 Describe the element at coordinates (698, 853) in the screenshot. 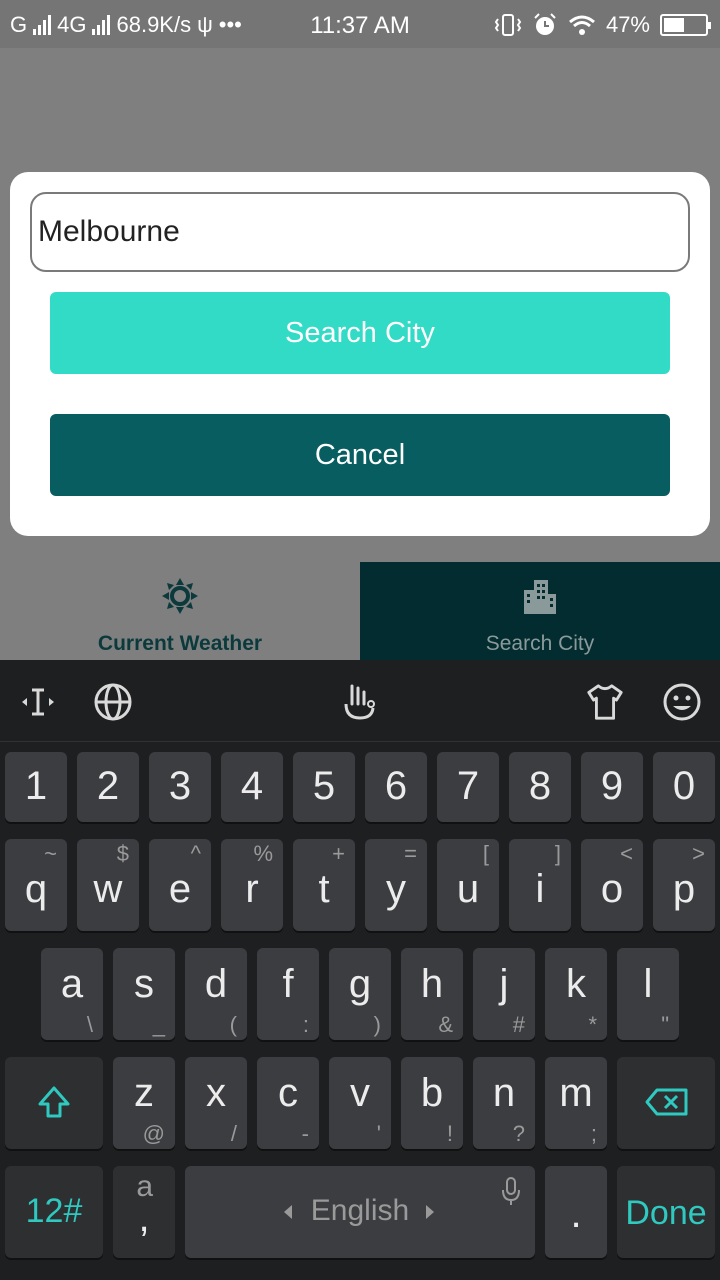

I see `key-sup-label: >` at that location.